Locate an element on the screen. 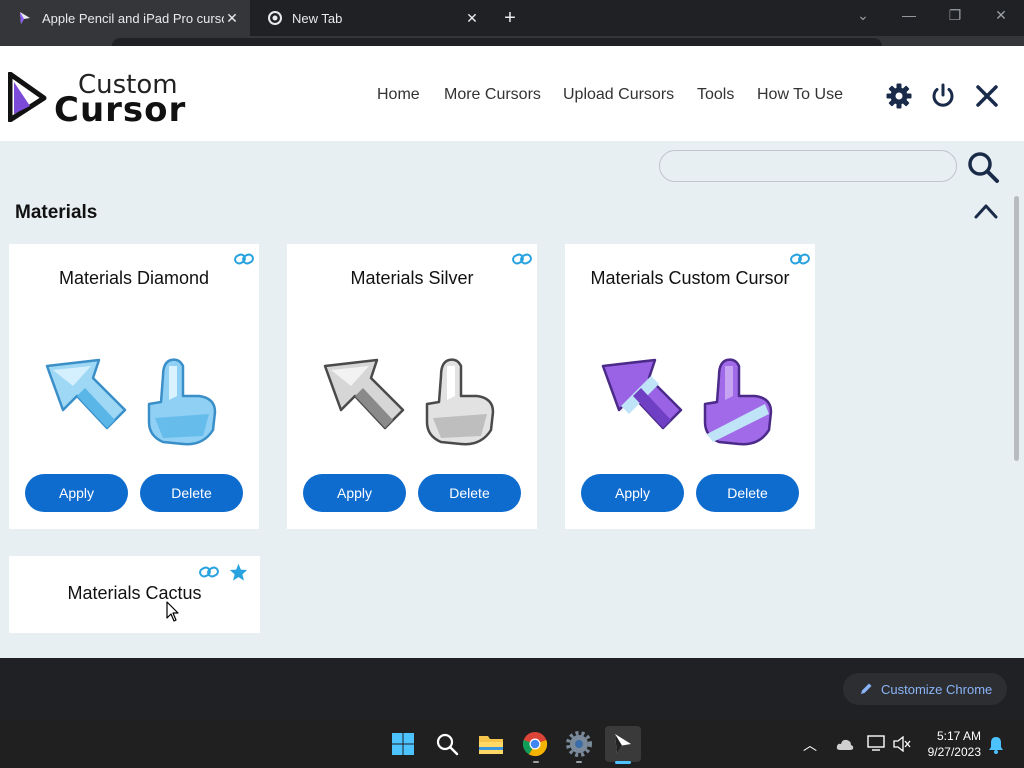  nav-upload-cursors: Upload Cursors is located at coordinates (618, 95).